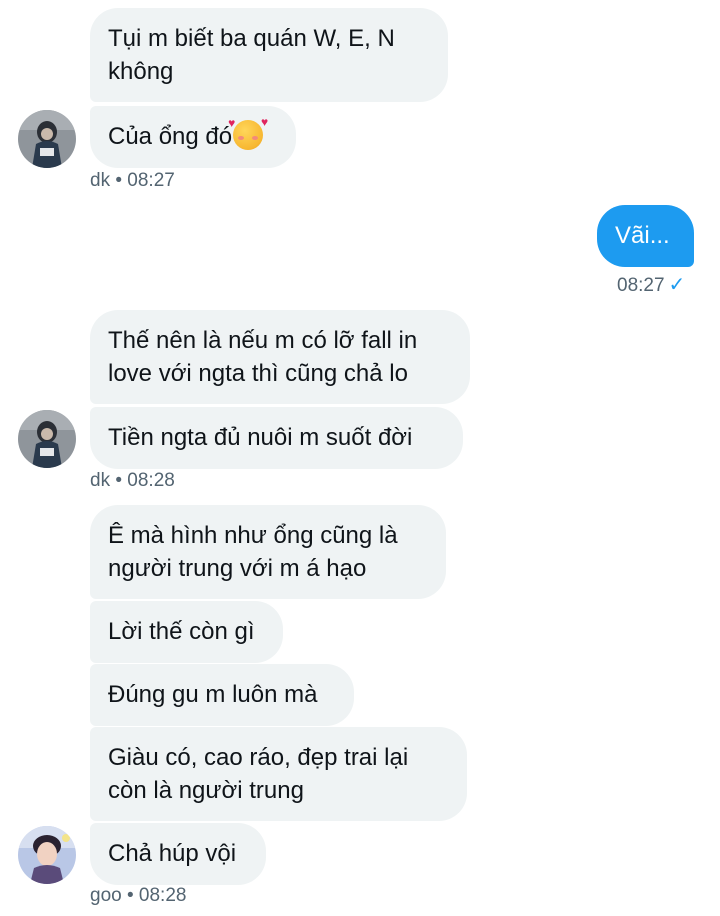  What do you see at coordinates (677, 285) in the screenshot?
I see `checkmark-icon: ✓` at bounding box center [677, 285].